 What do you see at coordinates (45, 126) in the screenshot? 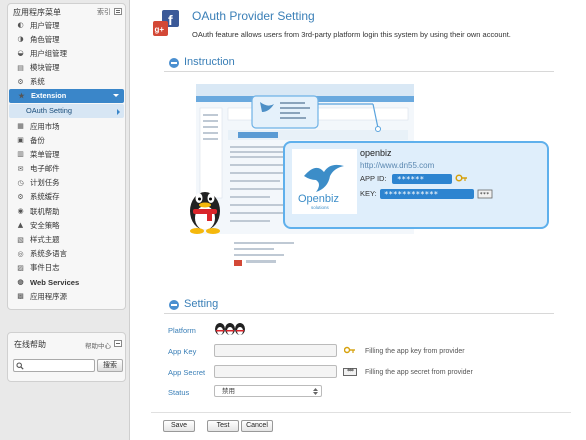
I see `sidebar-item-label: 应用市场` at bounding box center [45, 126].